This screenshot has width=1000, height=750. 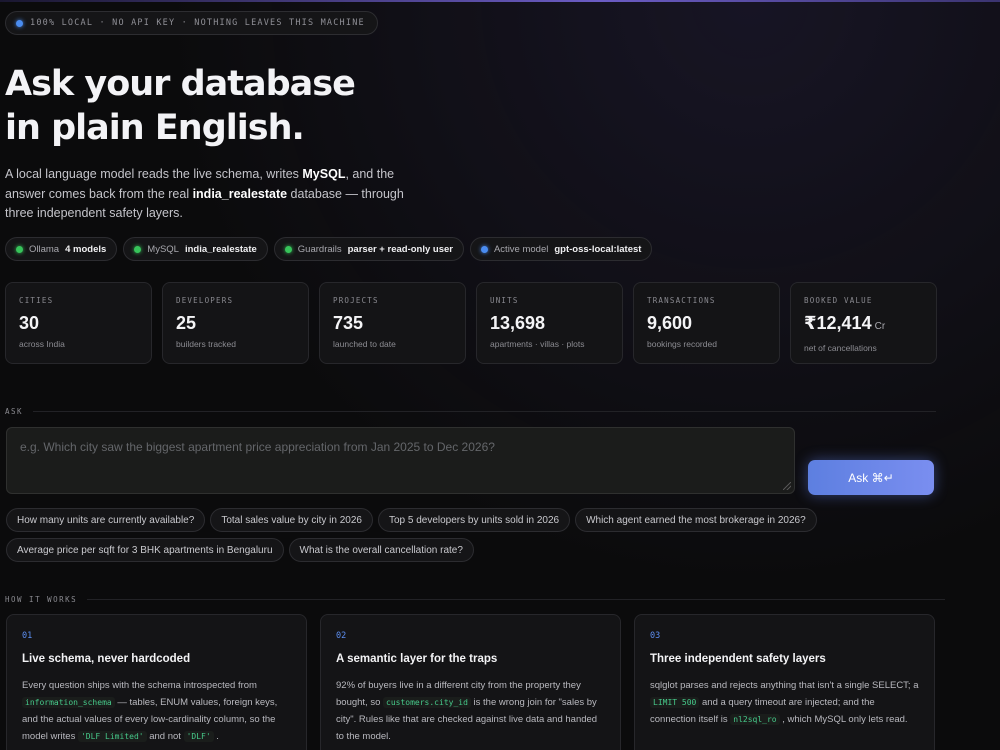 I want to click on code-snippet: 'DLF', so click(x=198, y=736).